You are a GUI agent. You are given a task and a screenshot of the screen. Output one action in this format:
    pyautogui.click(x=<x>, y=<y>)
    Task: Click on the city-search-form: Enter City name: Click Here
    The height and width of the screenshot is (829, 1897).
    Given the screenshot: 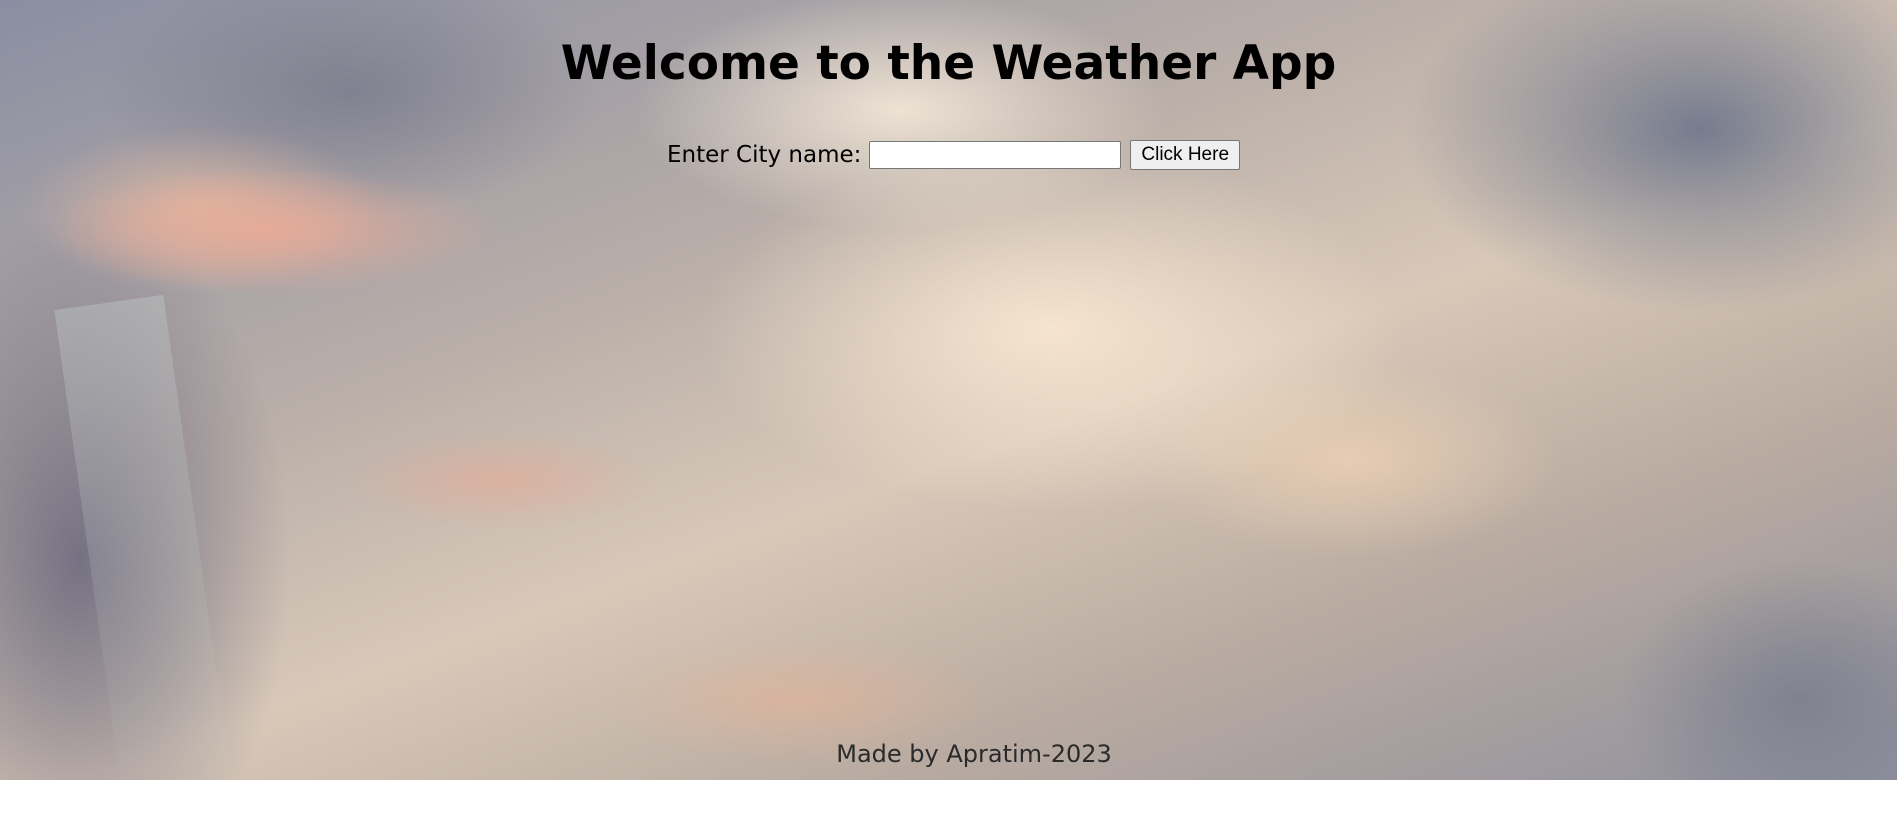 What is the action you would take?
    pyautogui.click(x=948, y=155)
    